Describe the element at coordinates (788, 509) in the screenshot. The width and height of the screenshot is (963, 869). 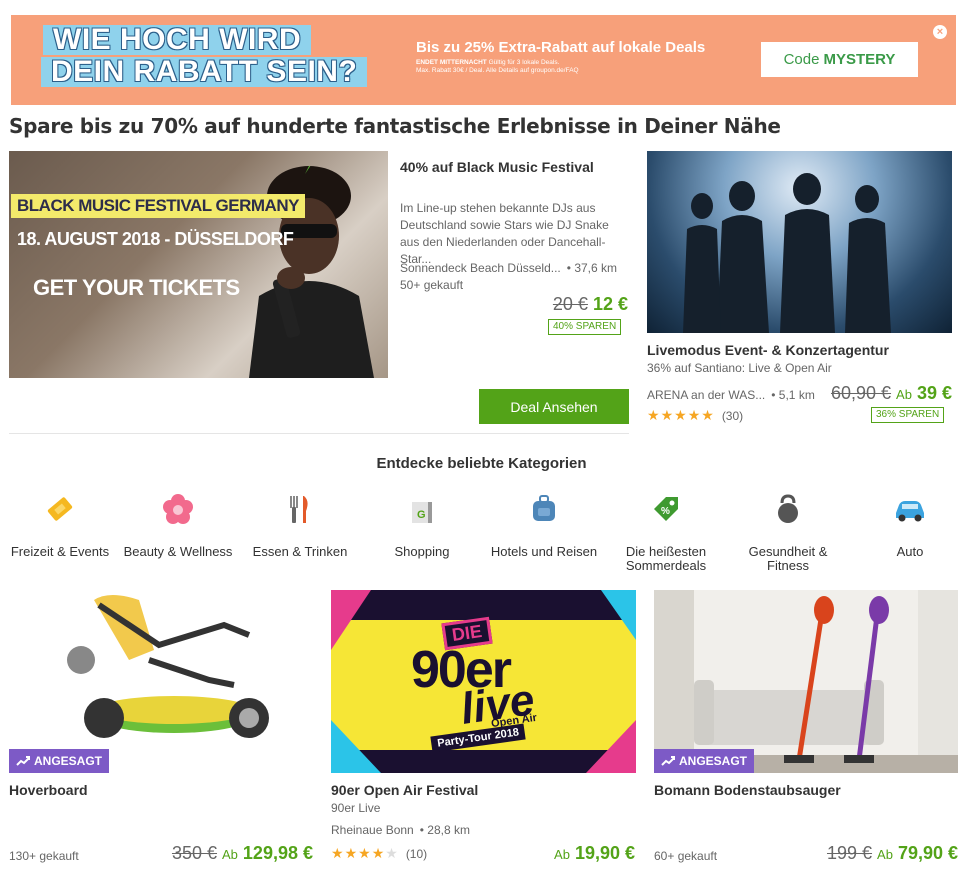
I see `kettlebell-icon` at that location.